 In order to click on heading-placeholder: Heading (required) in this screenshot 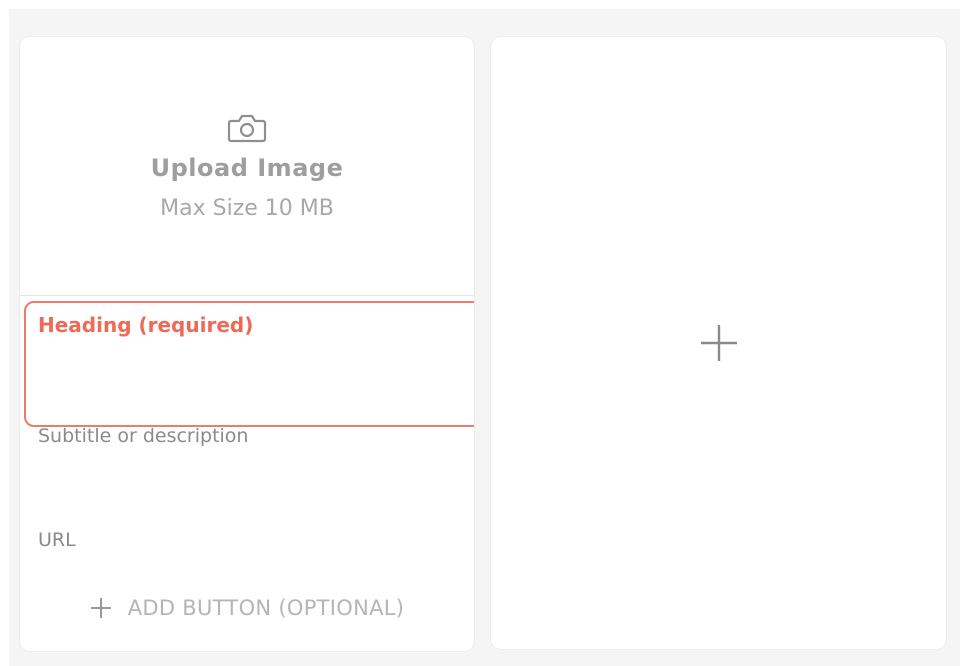, I will do `click(146, 325)`.